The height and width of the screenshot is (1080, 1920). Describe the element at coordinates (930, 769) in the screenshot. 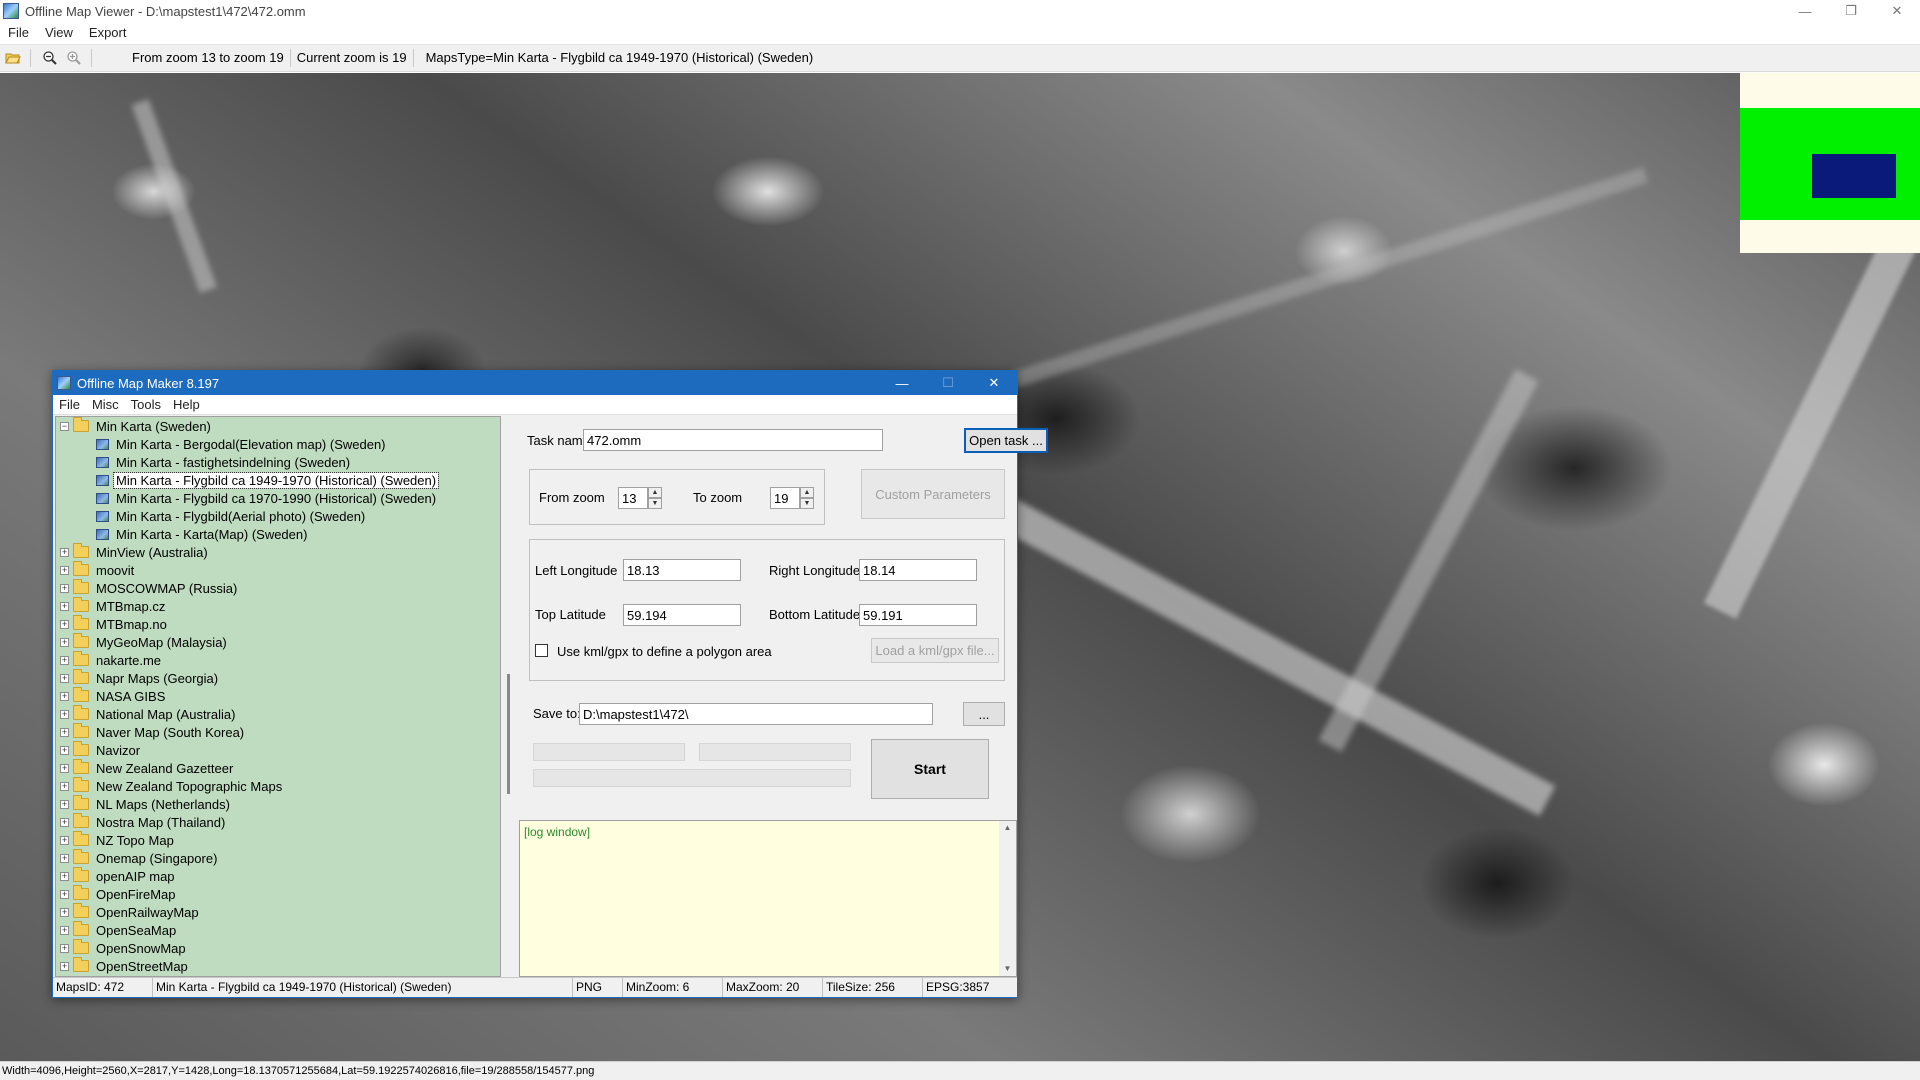

I see `start-button: Start` at that location.